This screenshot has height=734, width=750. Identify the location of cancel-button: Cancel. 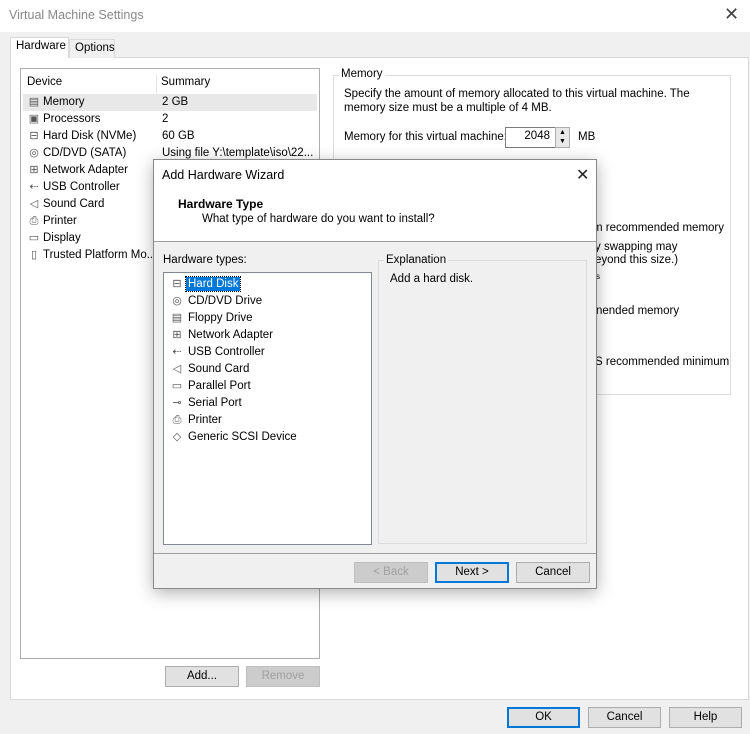
(624, 717).